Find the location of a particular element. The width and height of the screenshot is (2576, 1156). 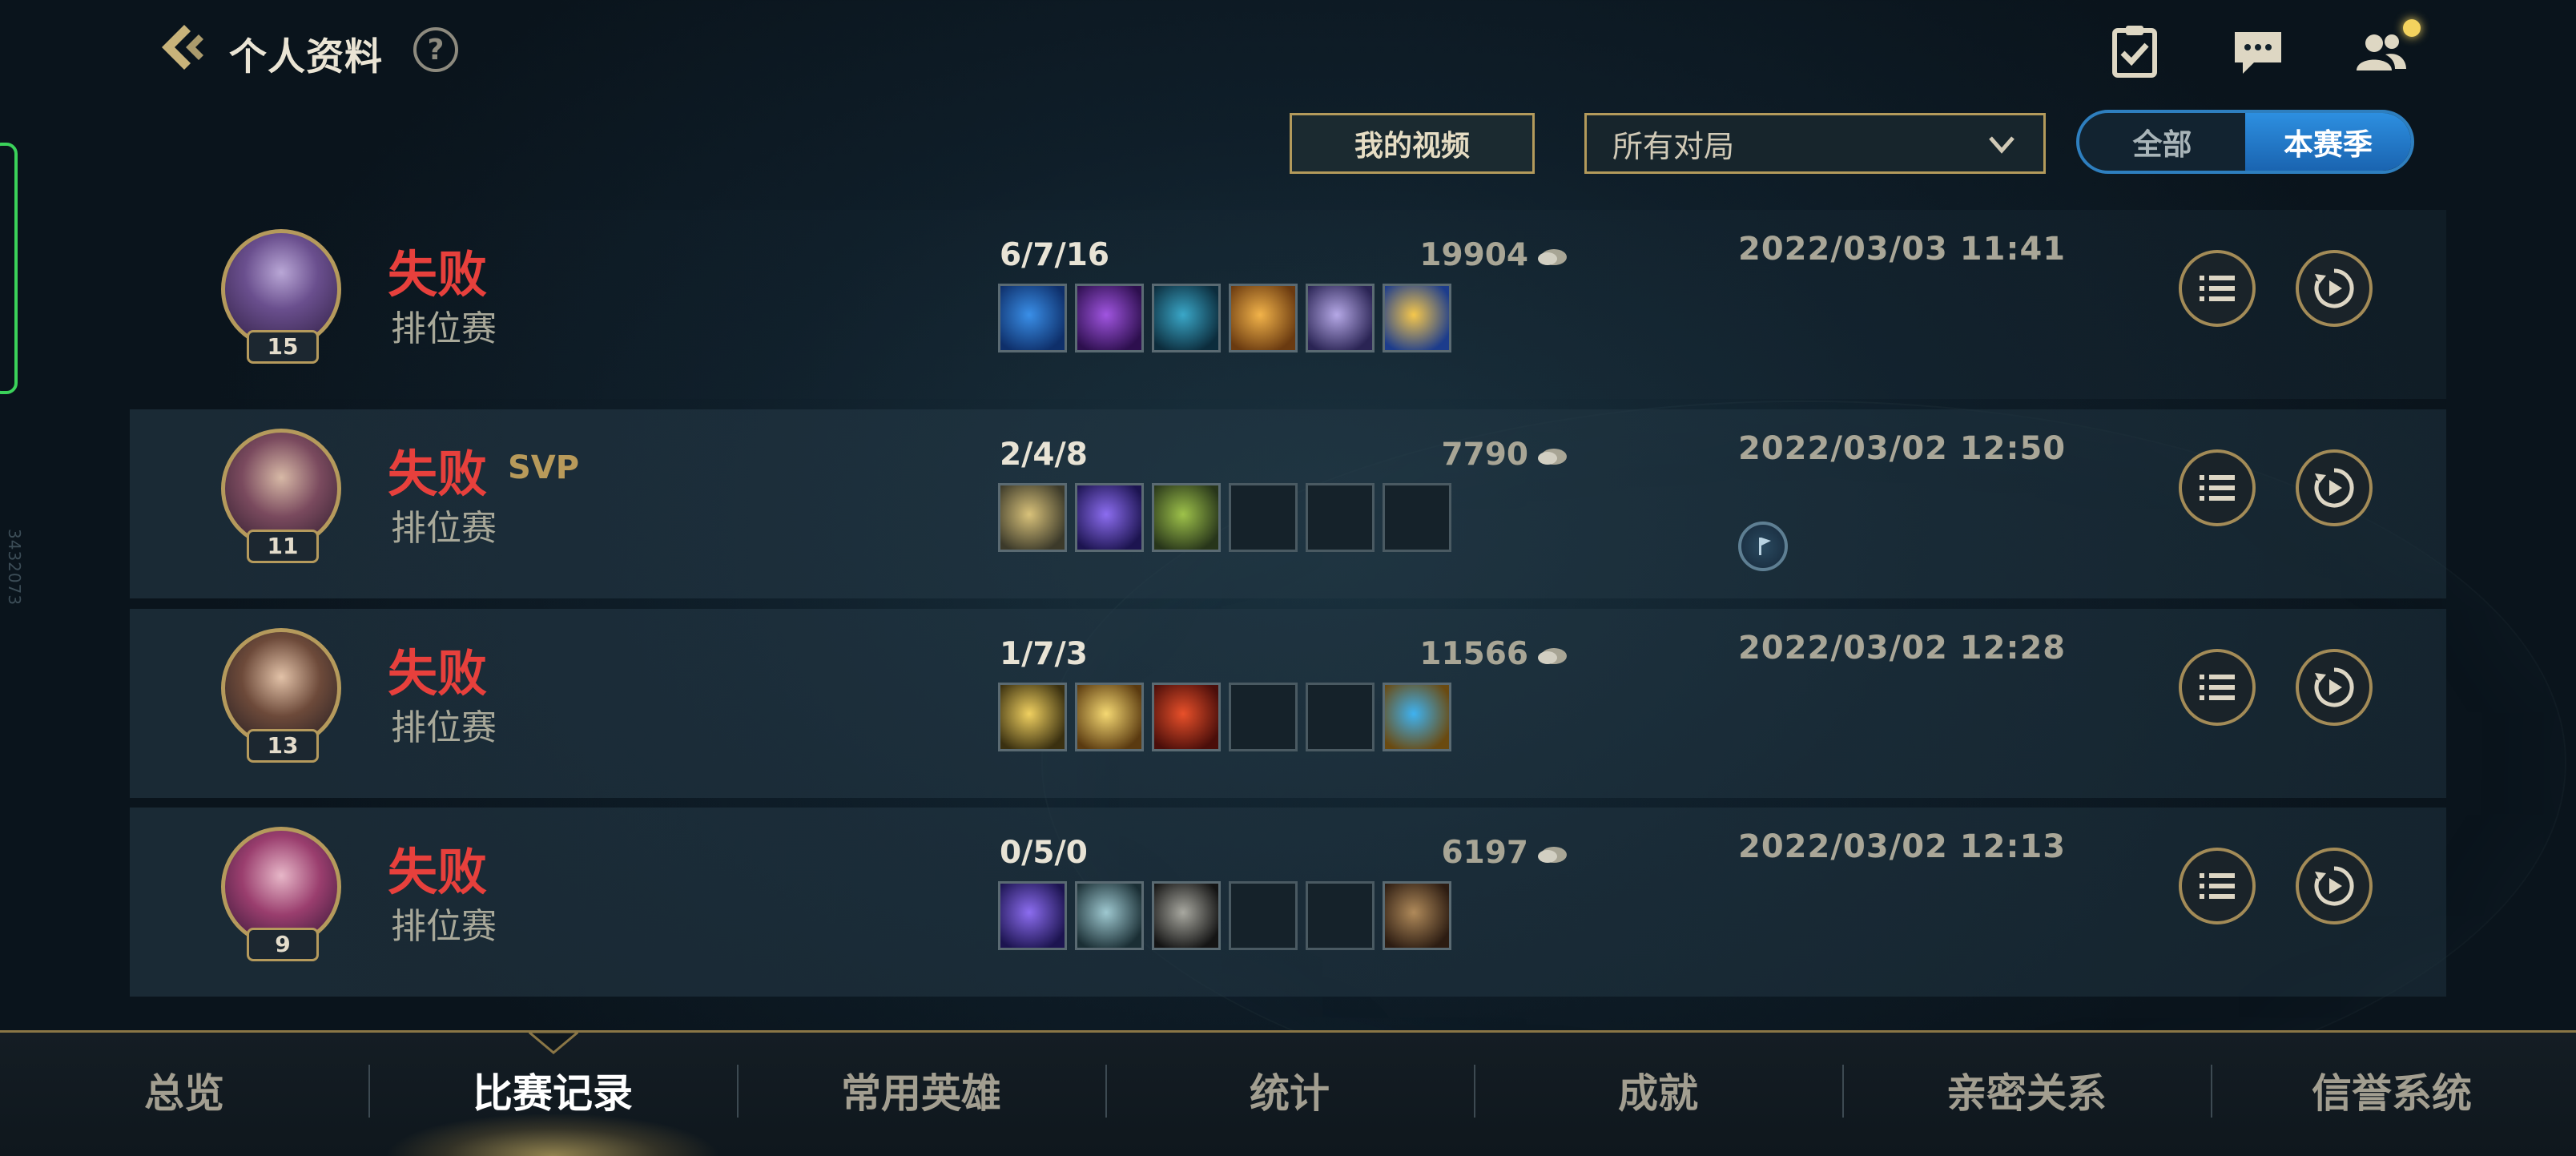

item-gold-sword-icon is located at coordinates (1032, 717).